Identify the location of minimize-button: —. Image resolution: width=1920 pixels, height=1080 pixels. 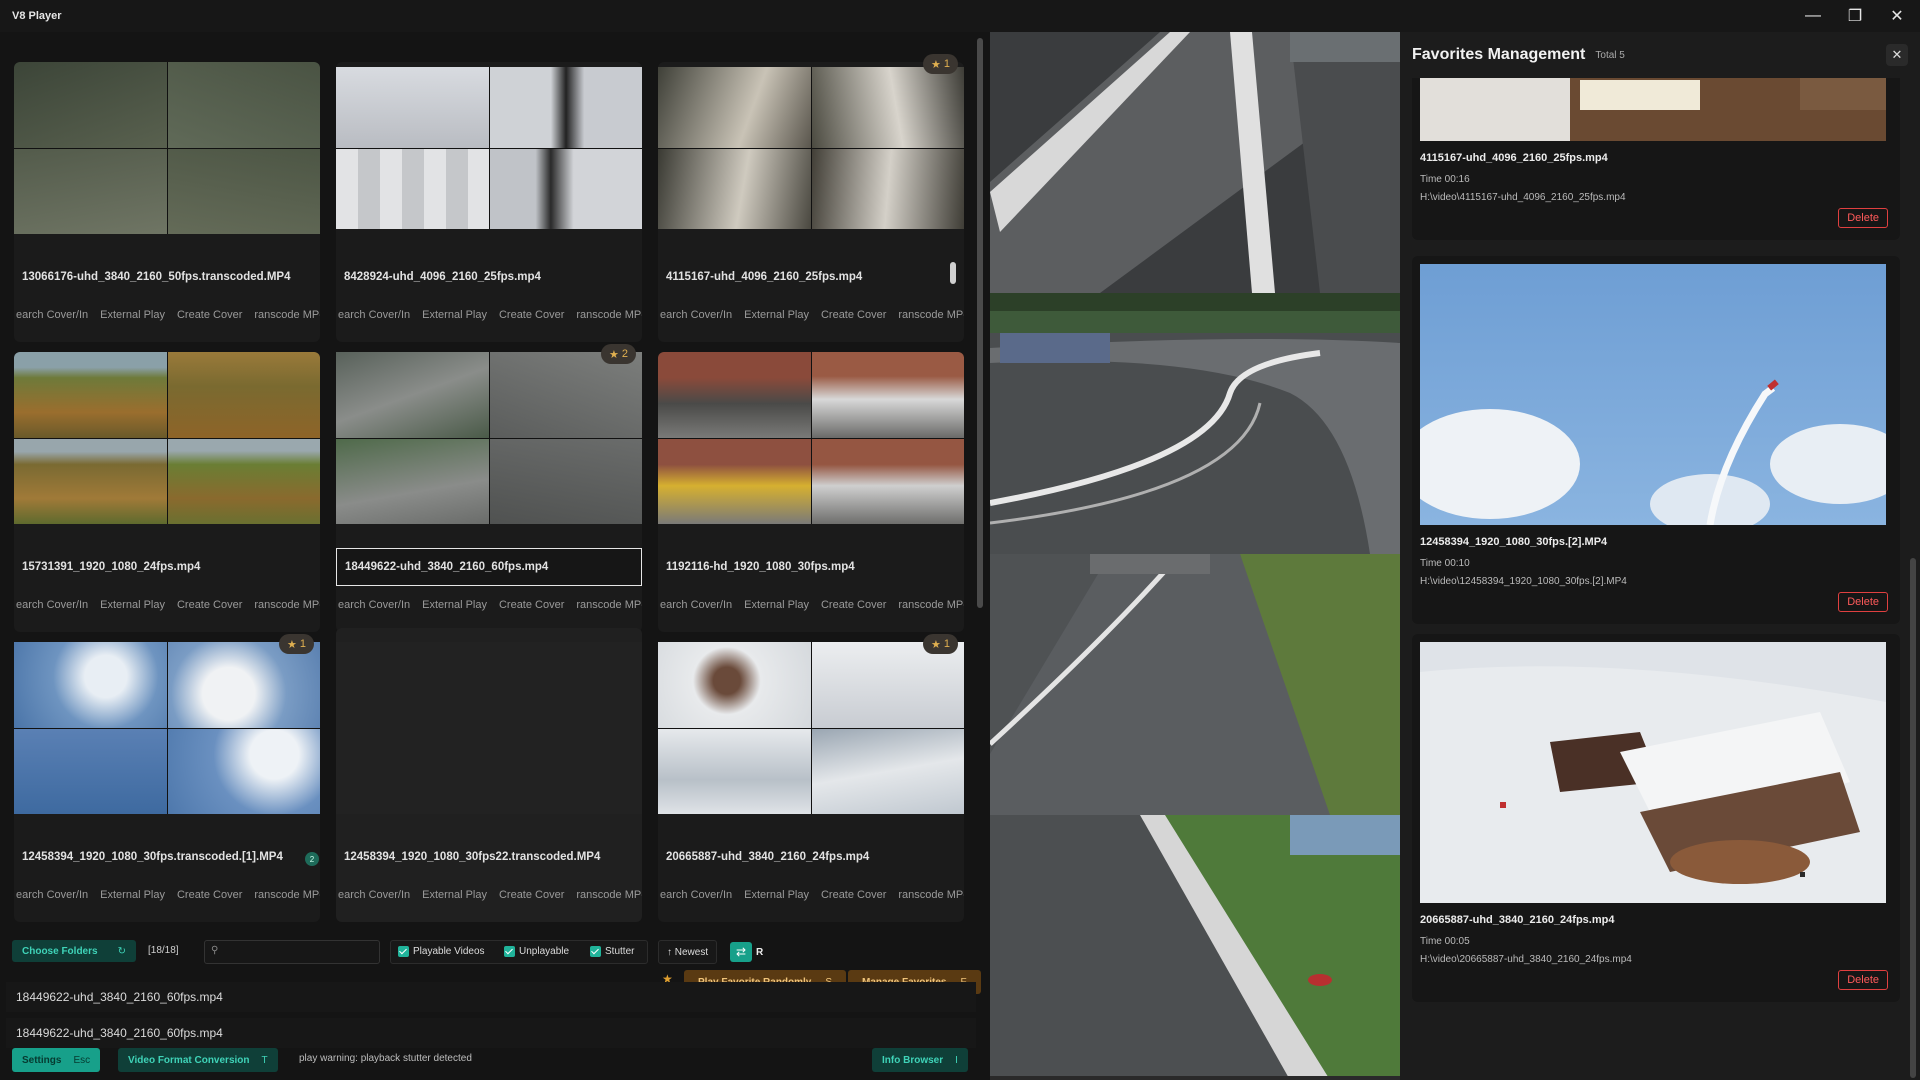
(1813, 16).